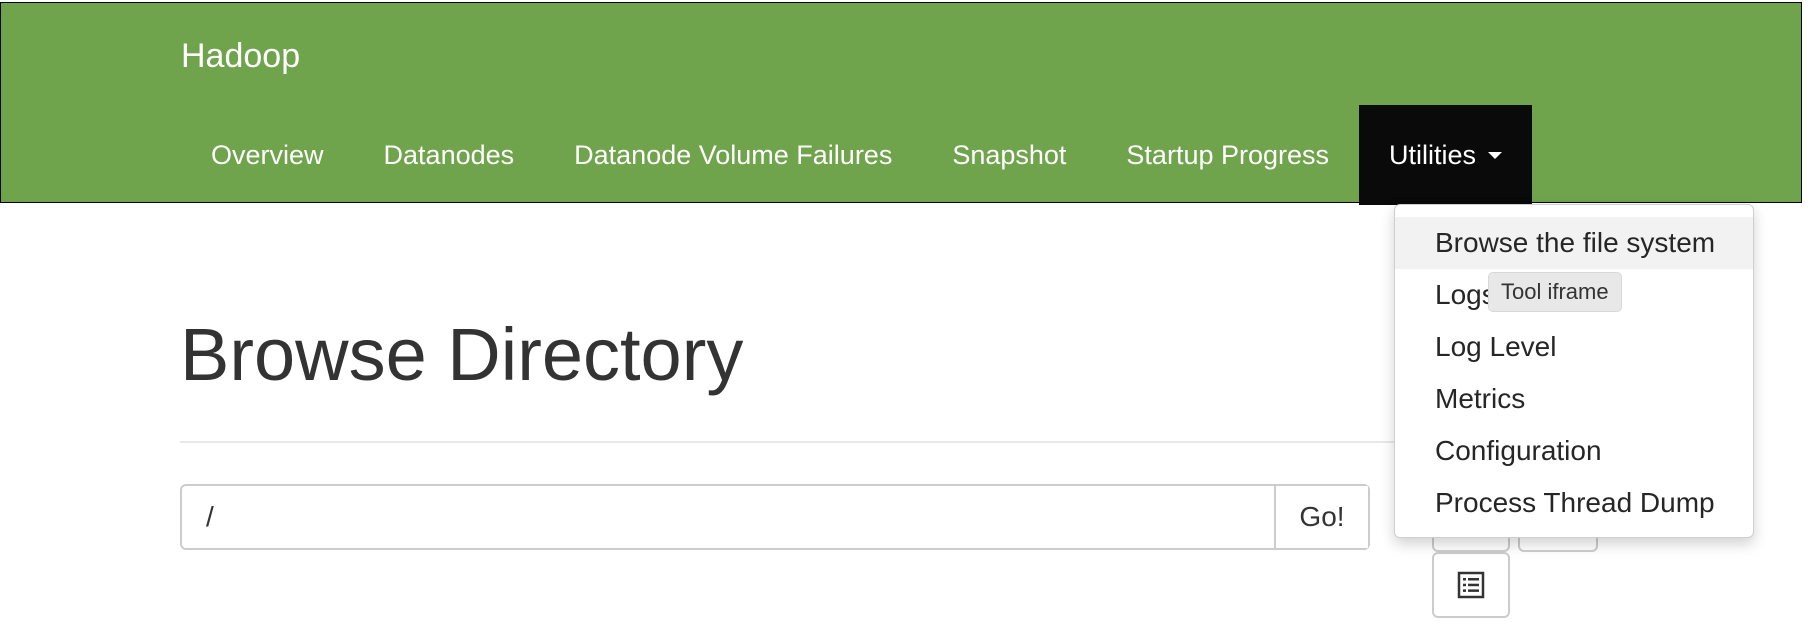 This screenshot has height=636, width=1812. Describe the element at coordinates (1555, 292) in the screenshot. I see `tooltip: Tool iframe` at that location.